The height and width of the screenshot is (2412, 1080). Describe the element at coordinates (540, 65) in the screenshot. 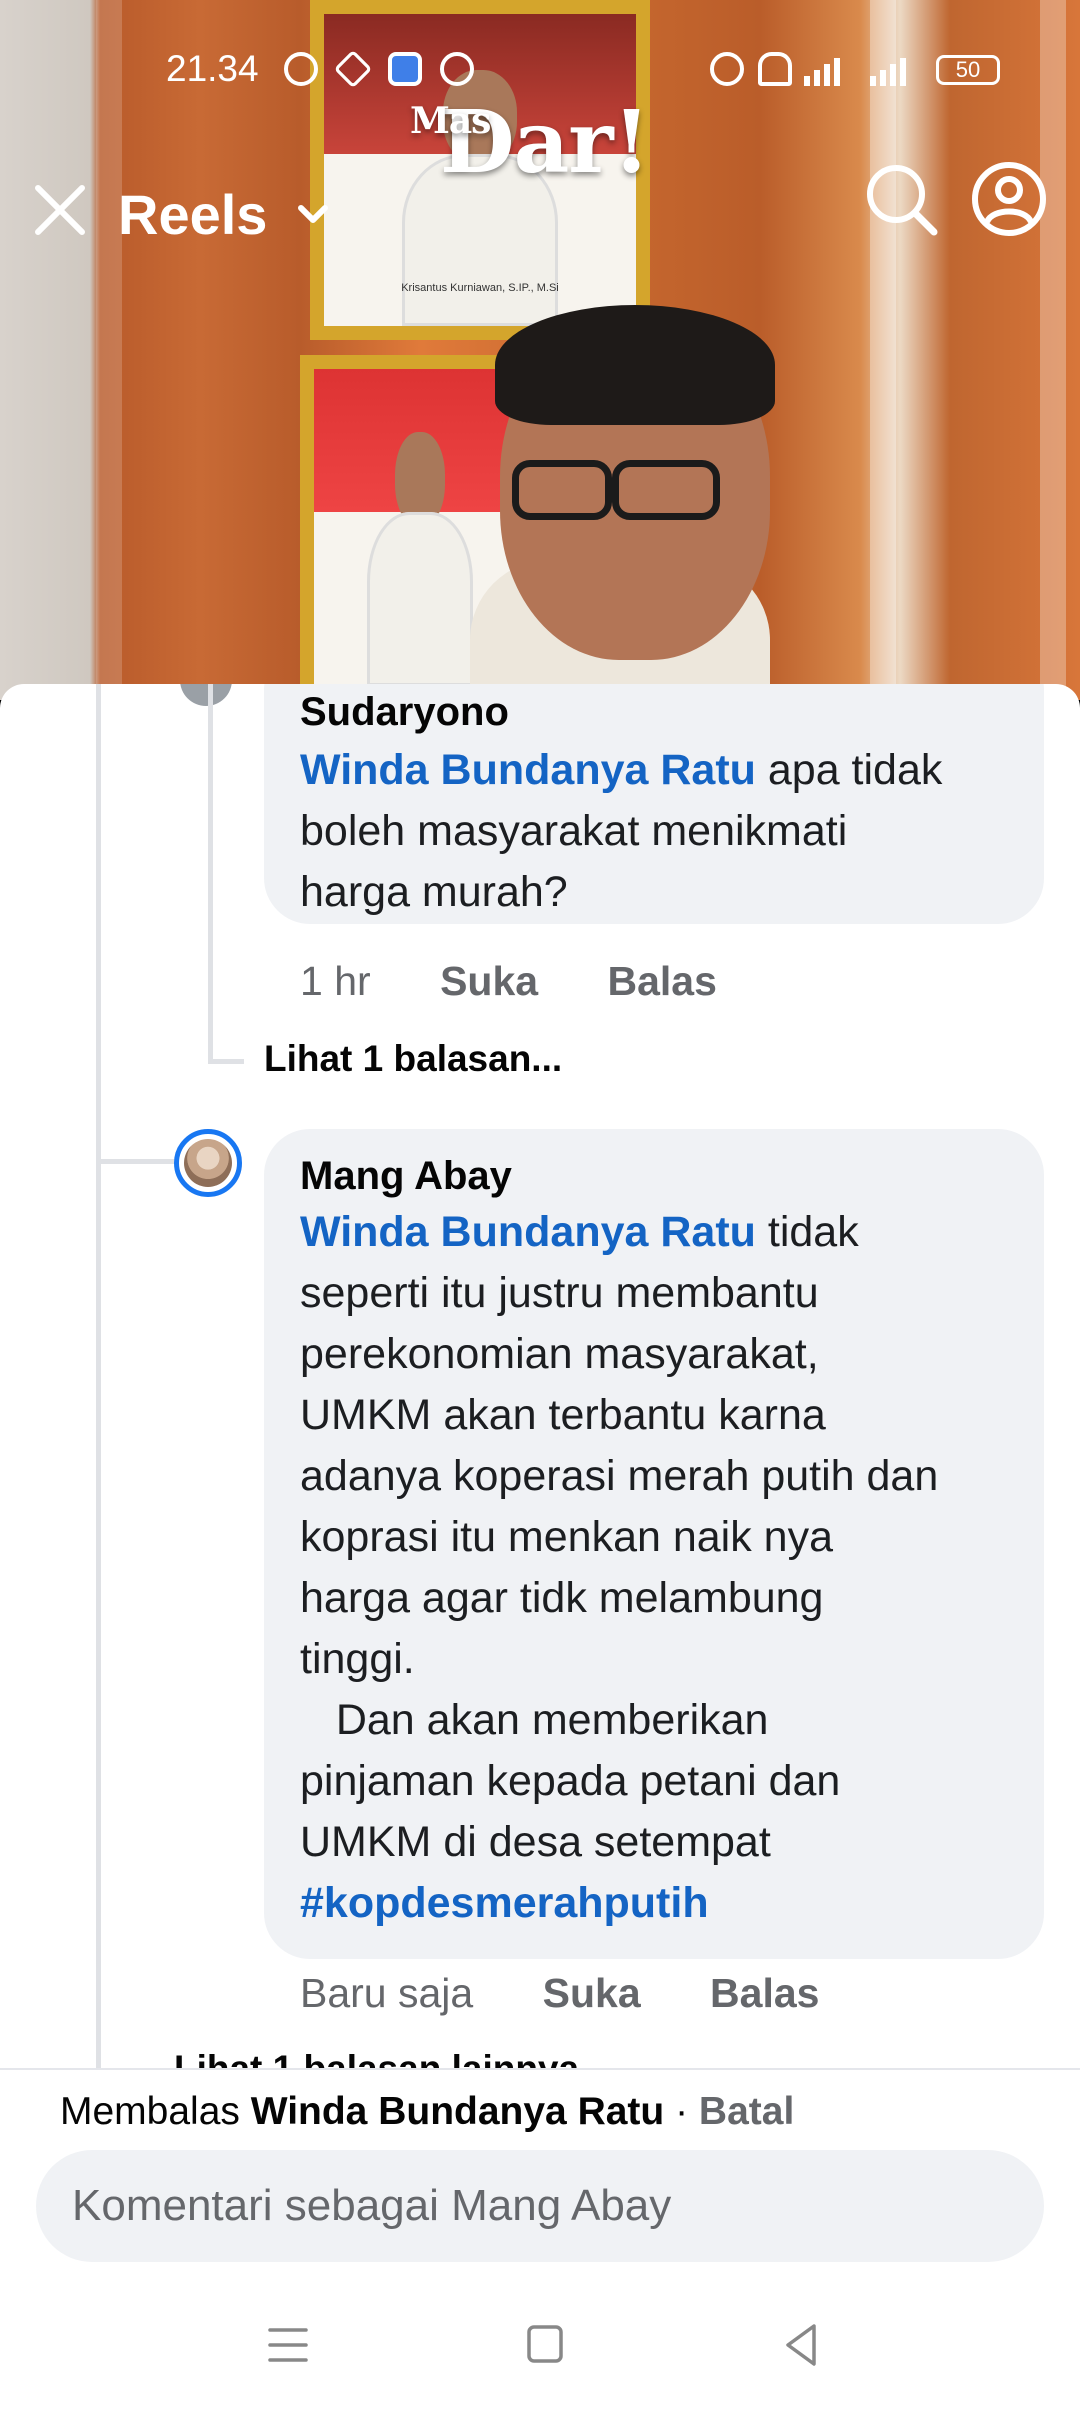

I see `status-bar: 21.34 50` at that location.